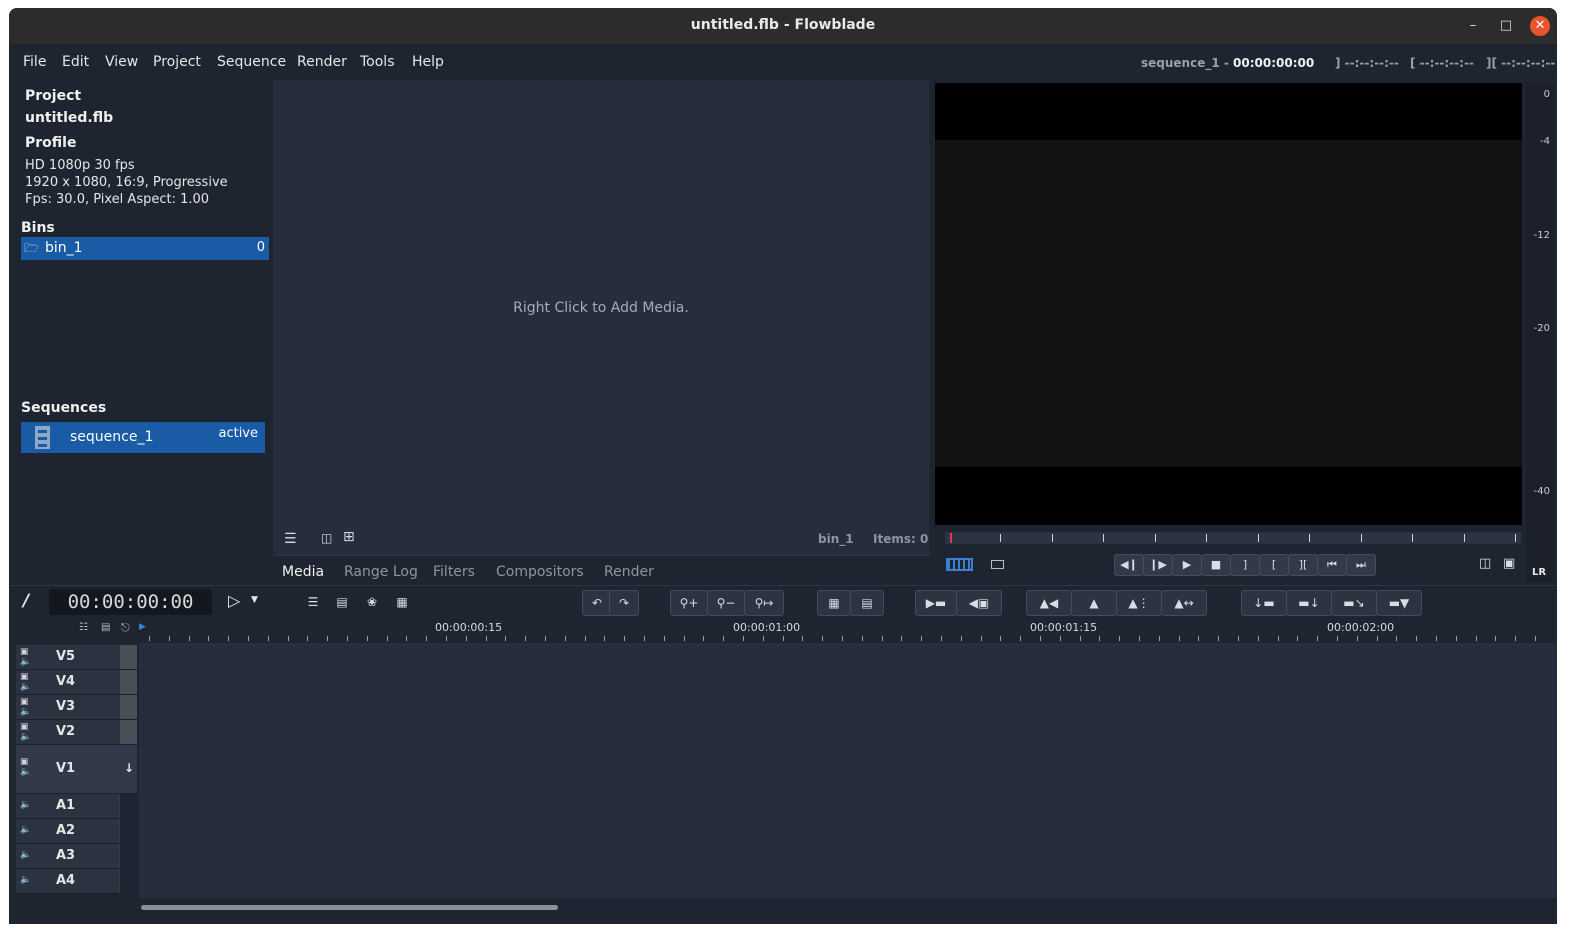 The image size is (1583, 942). Describe the element at coordinates (951, 538) in the screenshot. I see `playhead` at that location.